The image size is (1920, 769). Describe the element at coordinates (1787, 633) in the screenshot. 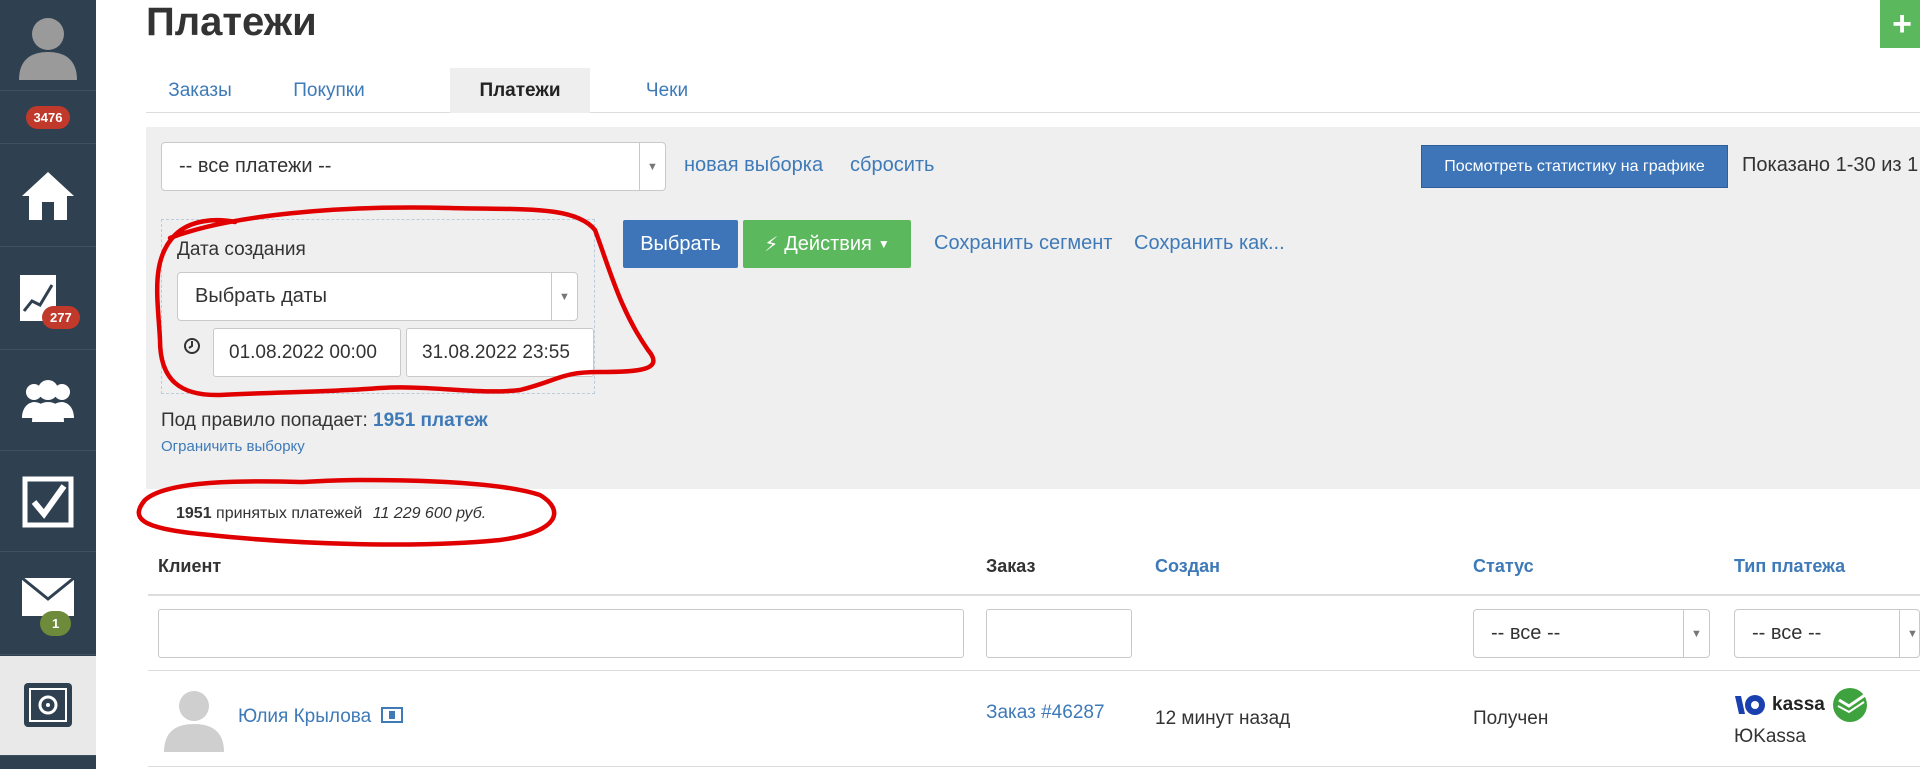

I see `type-filter-value: -- все --` at that location.